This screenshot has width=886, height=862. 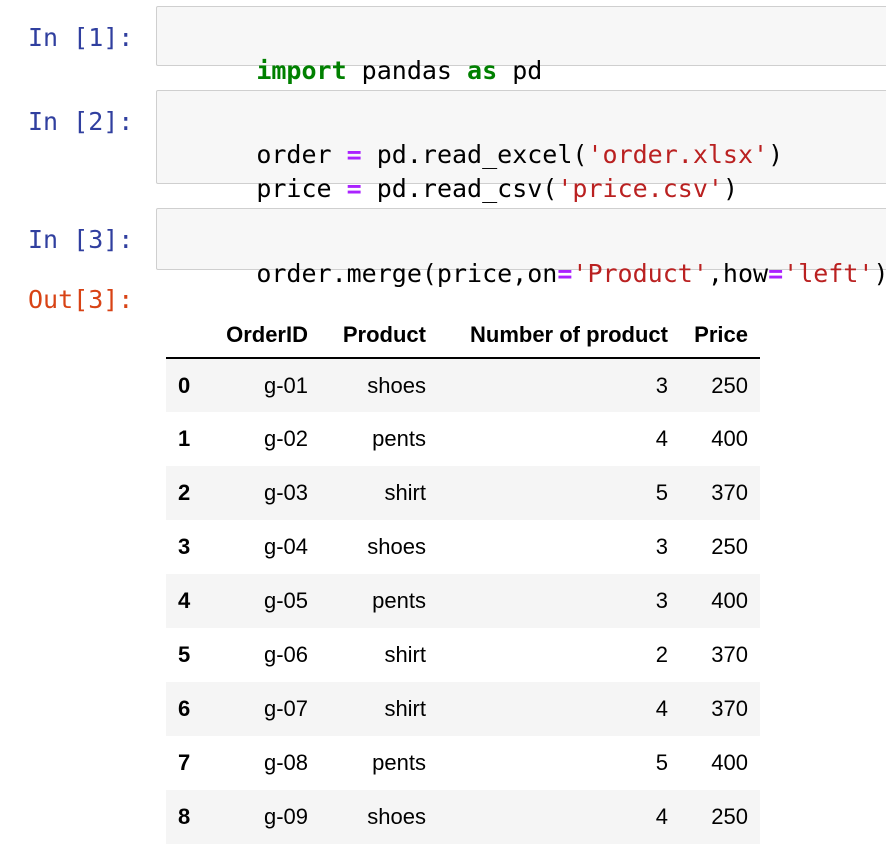 I want to click on row-index: 0, so click(x=184, y=385).